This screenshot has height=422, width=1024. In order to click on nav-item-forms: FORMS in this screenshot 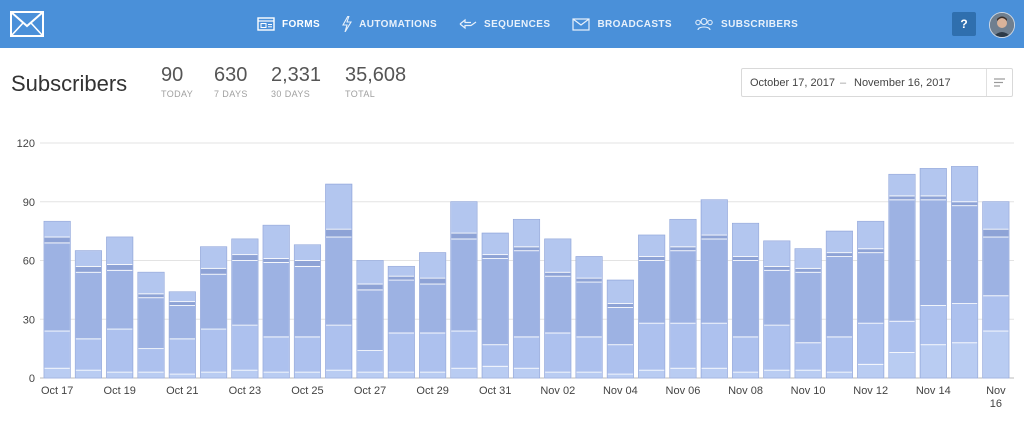, I will do `click(288, 24)`.